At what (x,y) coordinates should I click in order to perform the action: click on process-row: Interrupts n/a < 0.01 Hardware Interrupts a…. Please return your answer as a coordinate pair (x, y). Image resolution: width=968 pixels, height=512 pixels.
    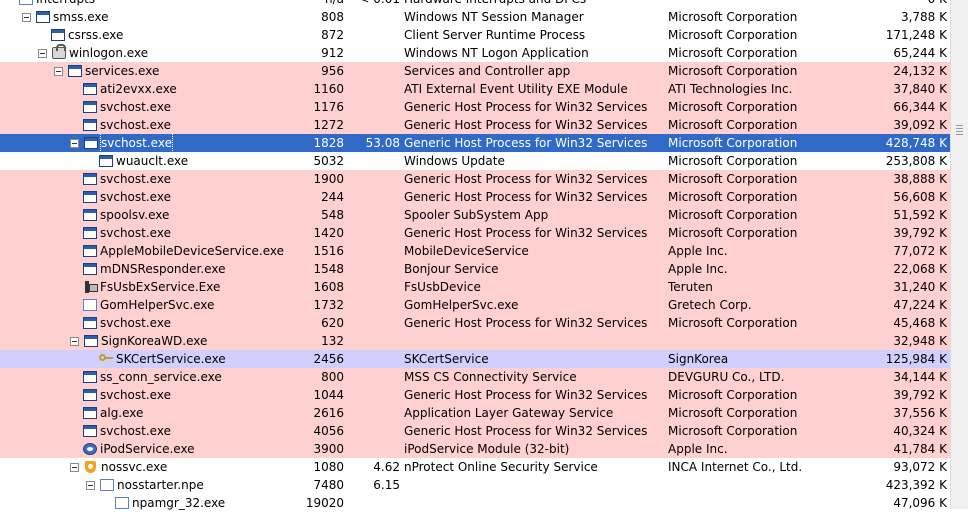
    Looking at the image, I should click on (475, 4).